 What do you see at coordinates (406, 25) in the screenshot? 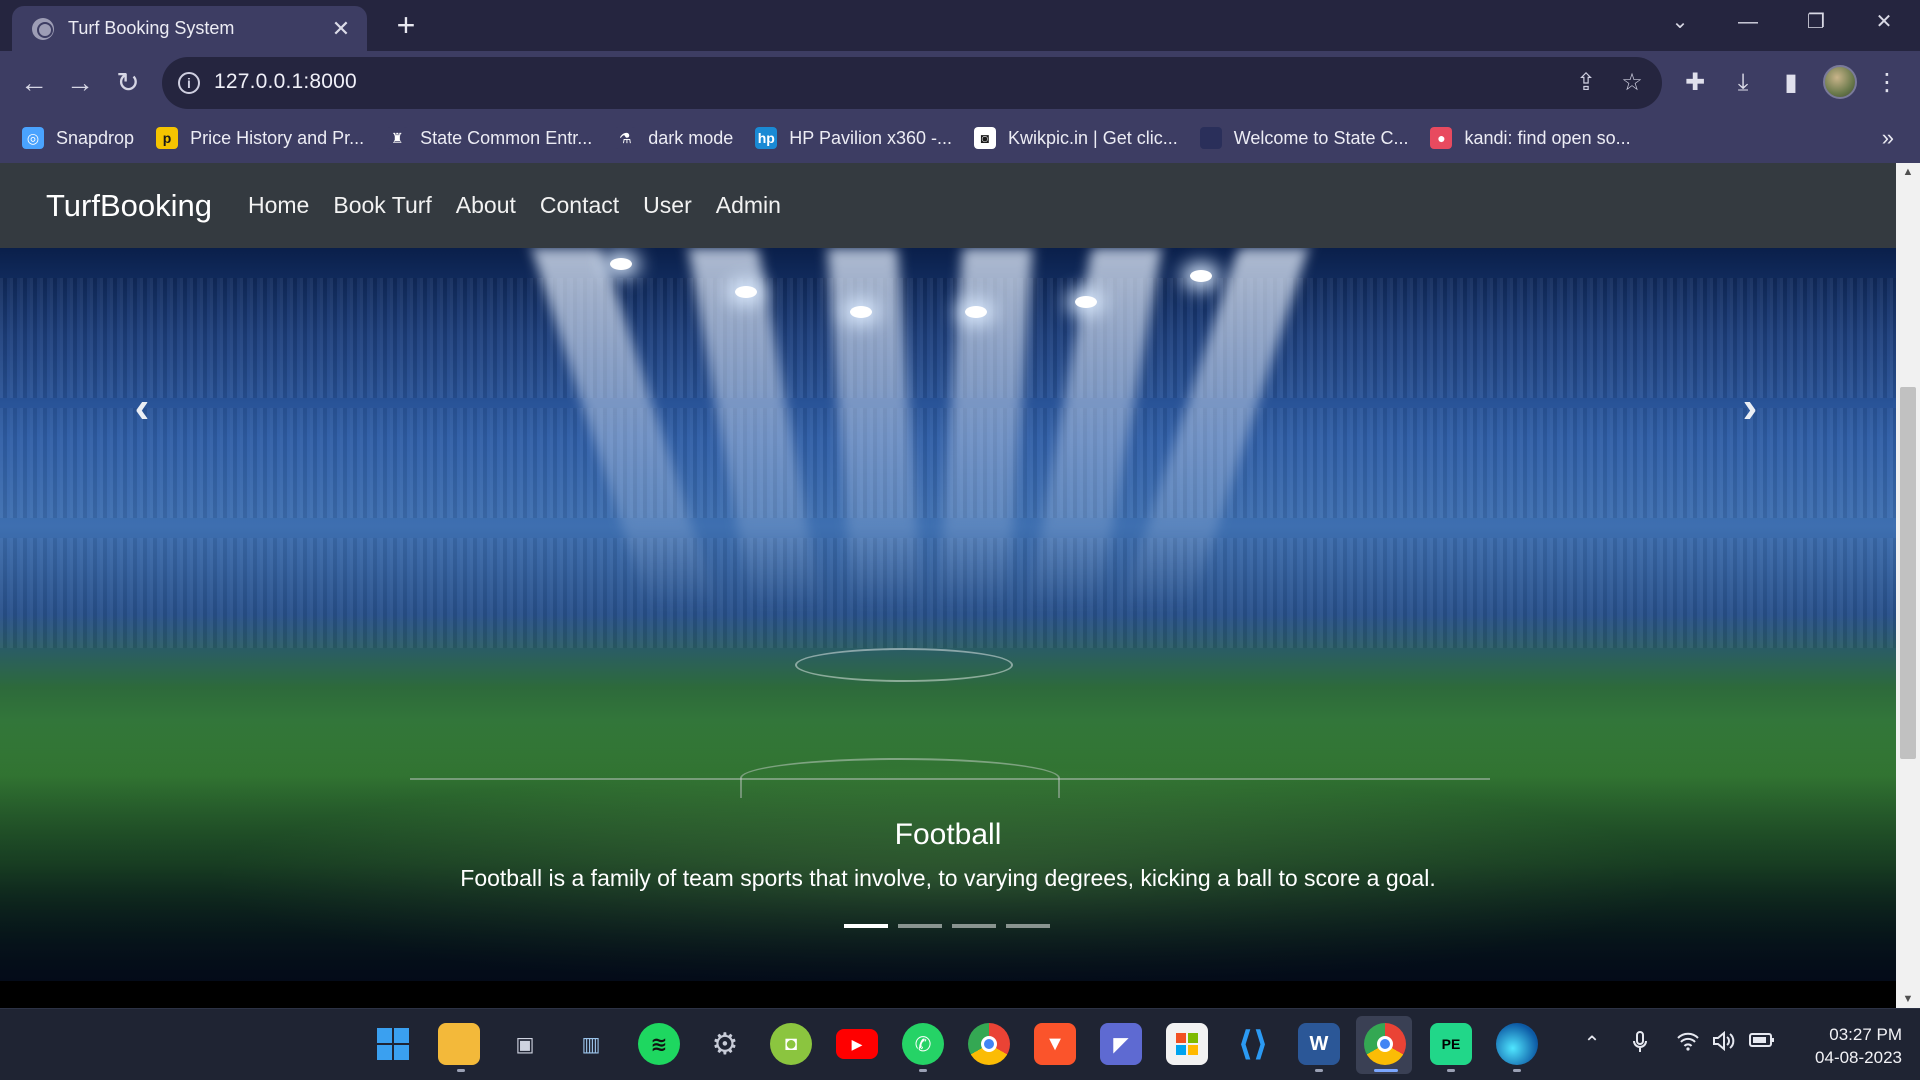
I see `new-tab-button: +` at bounding box center [406, 25].